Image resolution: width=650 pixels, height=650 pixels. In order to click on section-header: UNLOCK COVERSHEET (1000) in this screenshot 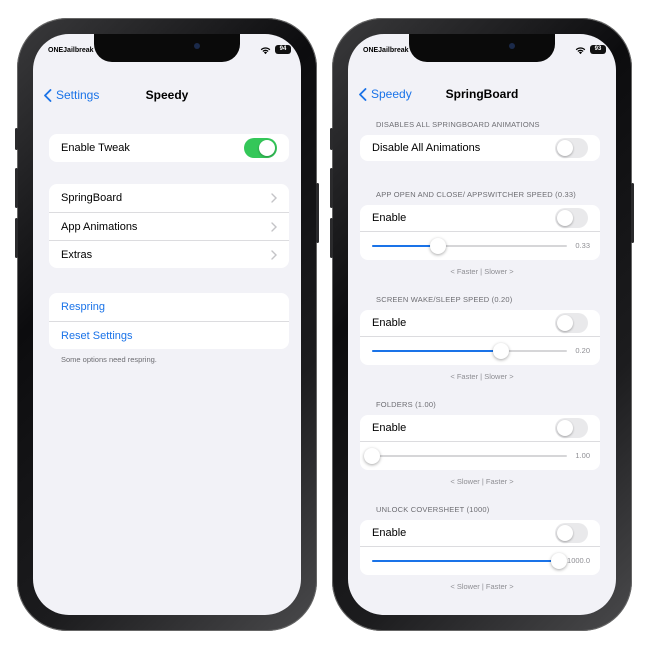, I will do `click(433, 509)`.